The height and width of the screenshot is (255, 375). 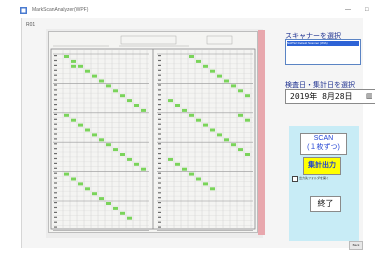 What do you see at coordinates (323, 52) in the screenshot?
I see `scanner-list: NAPS2 Default Scanner (WIA)` at bounding box center [323, 52].